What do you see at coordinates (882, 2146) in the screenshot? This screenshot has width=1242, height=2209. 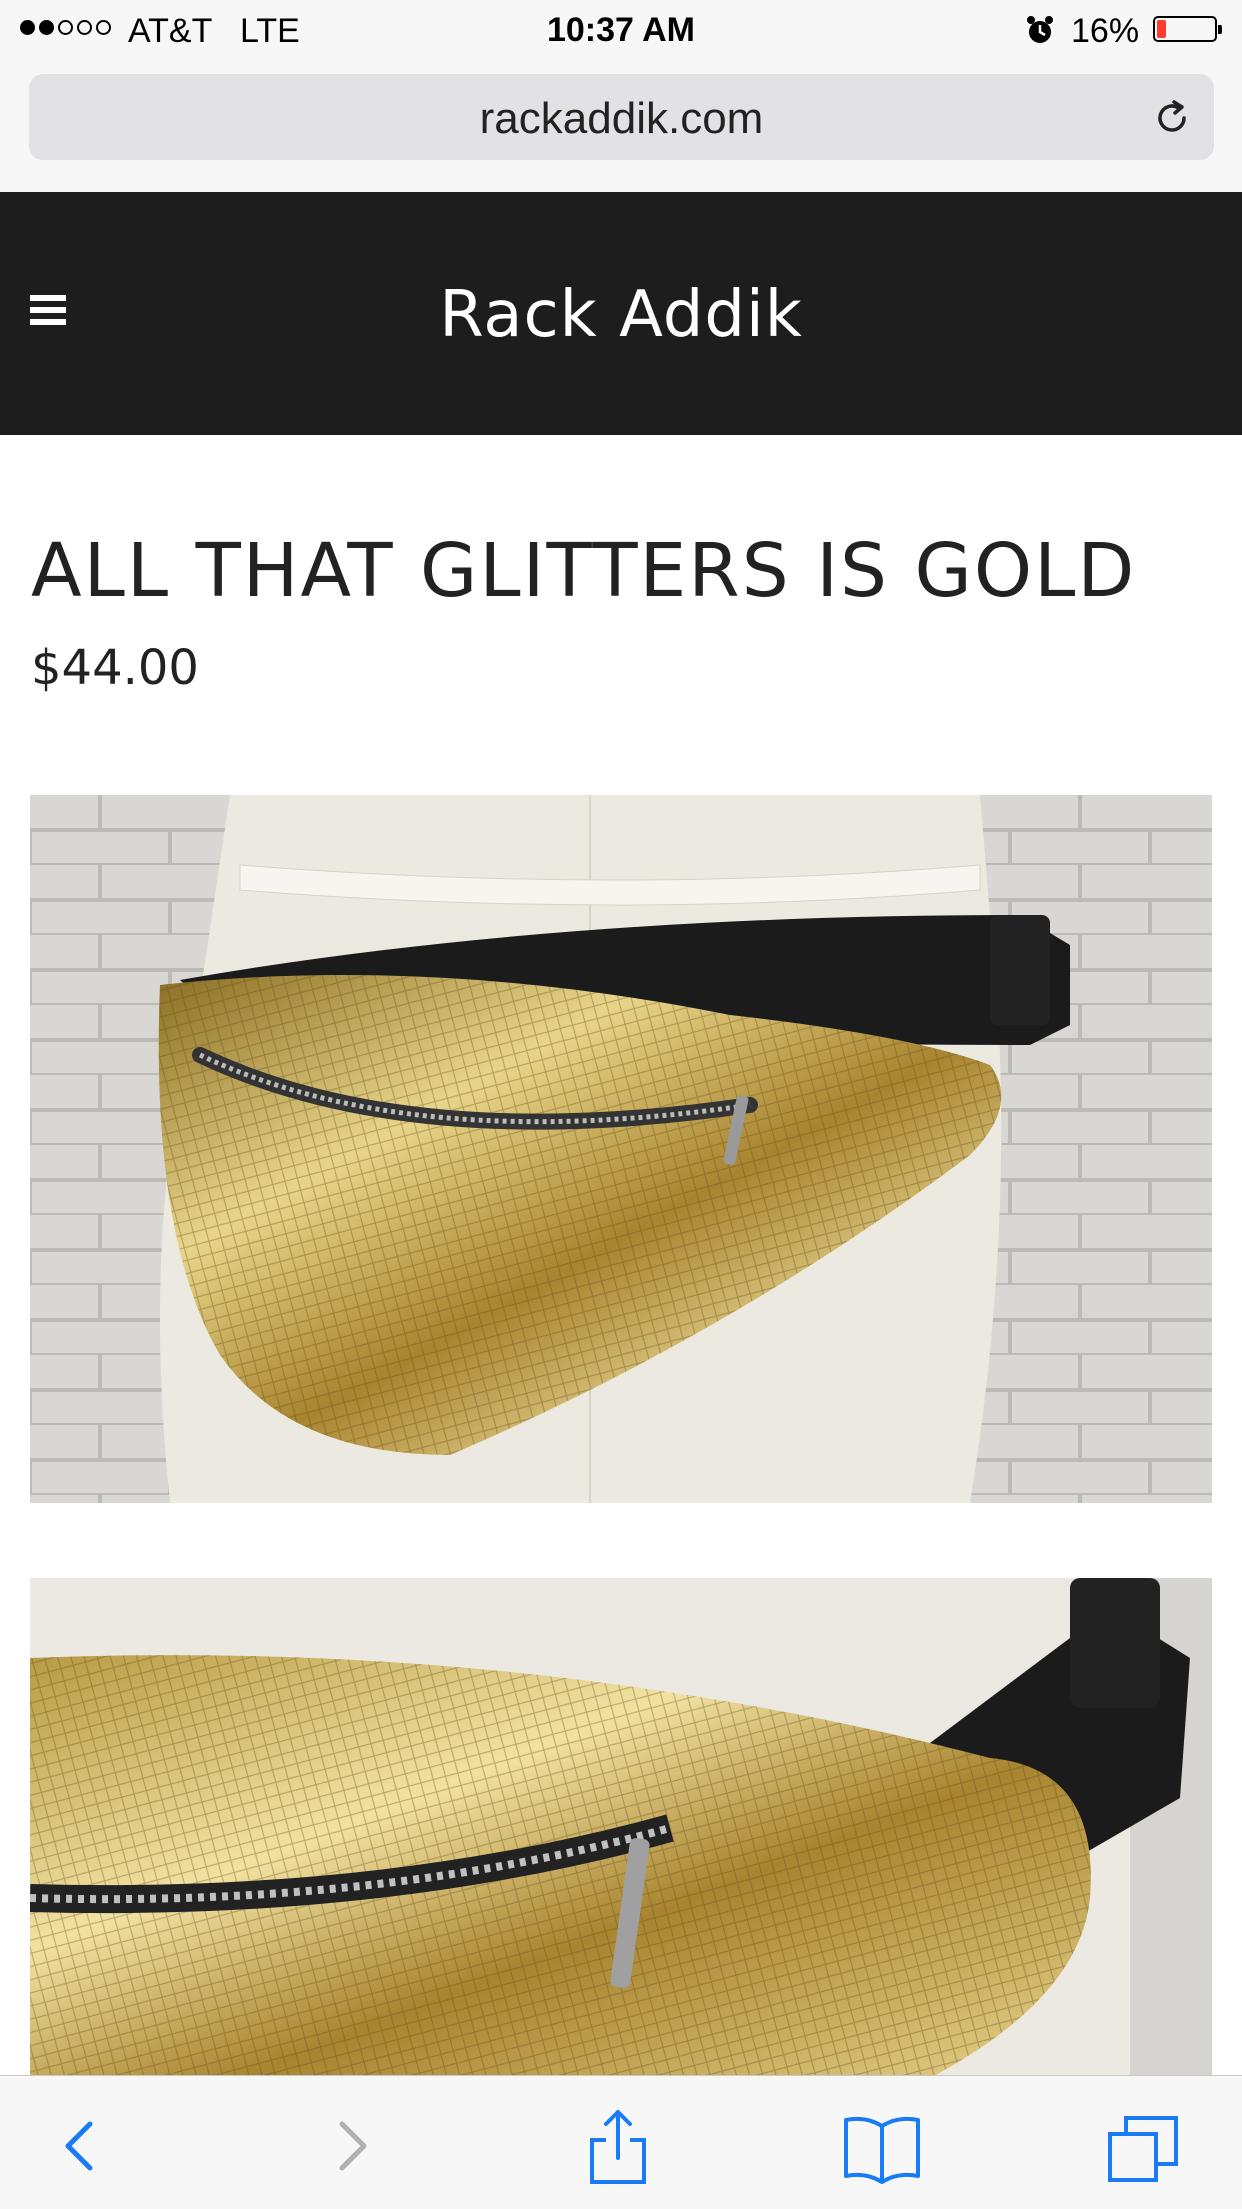 I see `book-icon` at bounding box center [882, 2146].